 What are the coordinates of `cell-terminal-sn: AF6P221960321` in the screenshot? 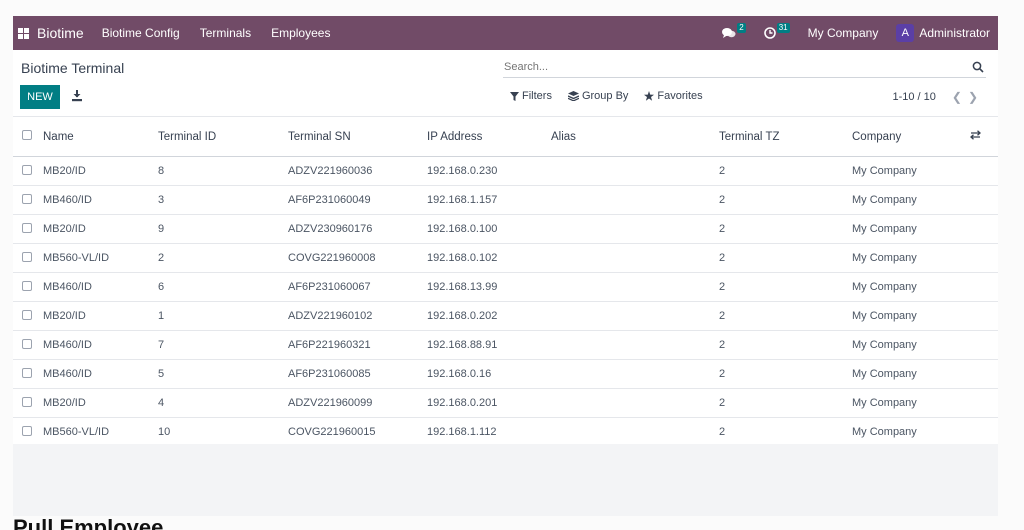 It's located at (357, 345).